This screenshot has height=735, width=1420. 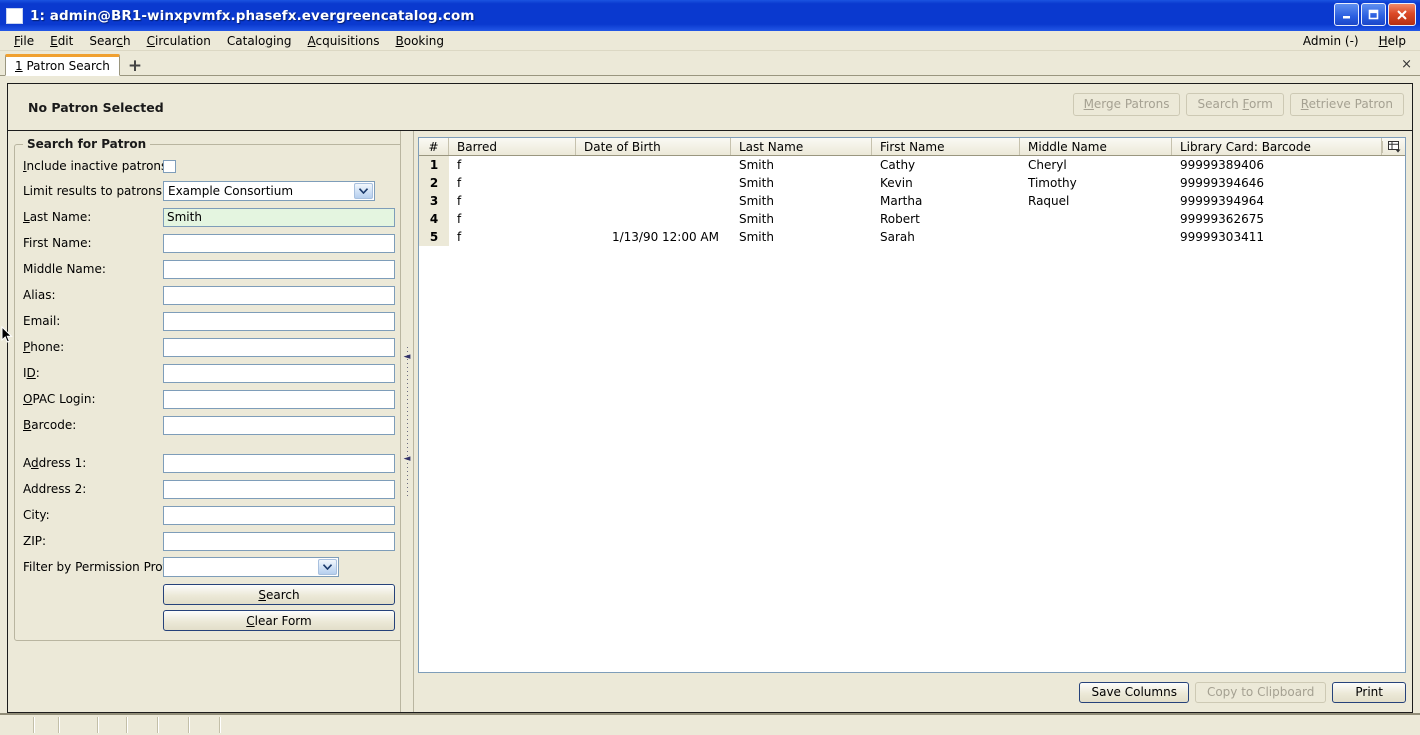 I want to click on menu-help: Help, so click(x=1392, y=41).